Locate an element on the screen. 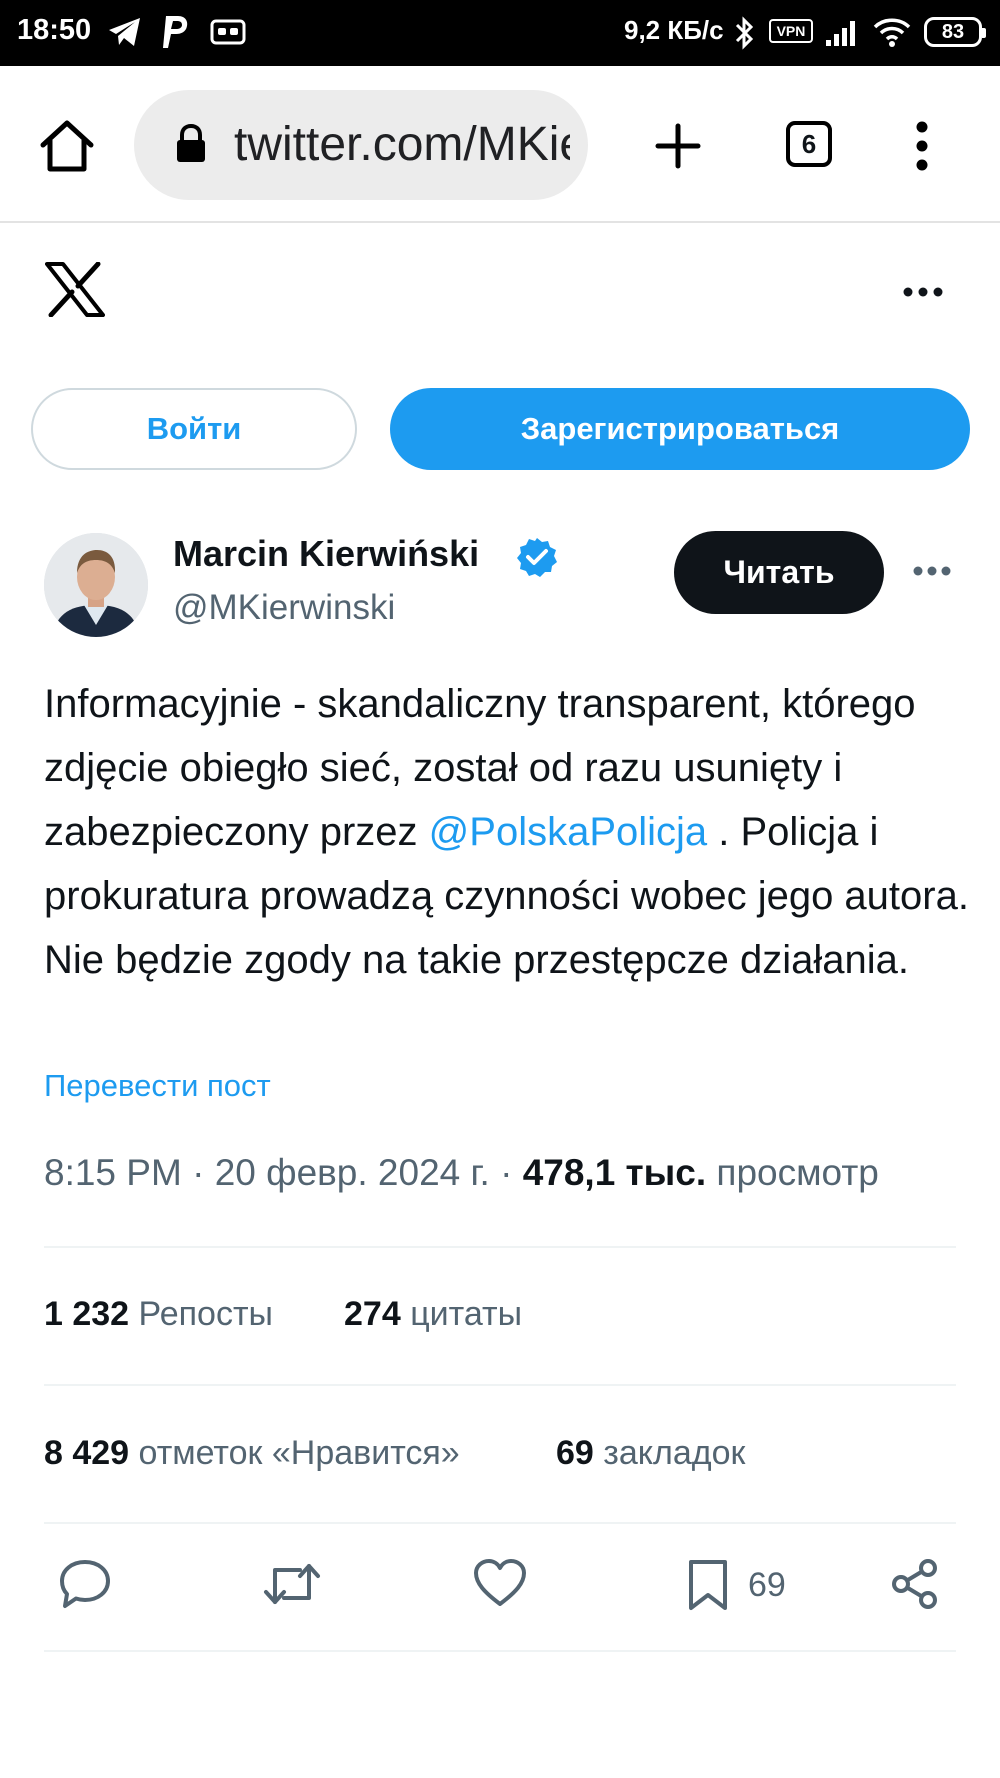 Image resolution: width=1000 pixels, height=1778 pixels. mention-link: @PolskaPolicja is located at coordinates (568, 832).